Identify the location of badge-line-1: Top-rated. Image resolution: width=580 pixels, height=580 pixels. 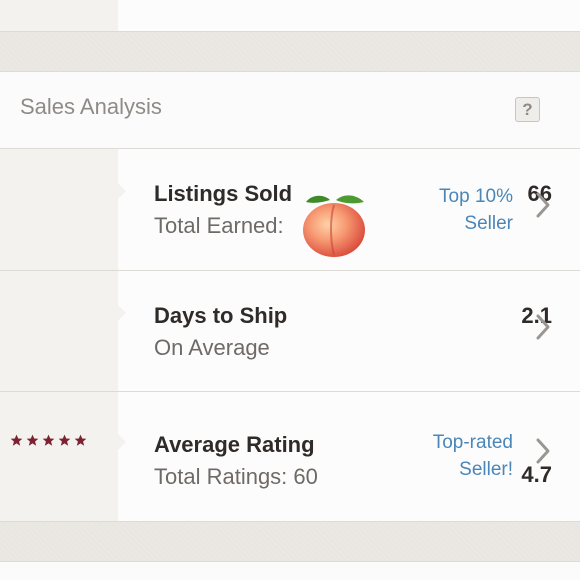
(472, 442).